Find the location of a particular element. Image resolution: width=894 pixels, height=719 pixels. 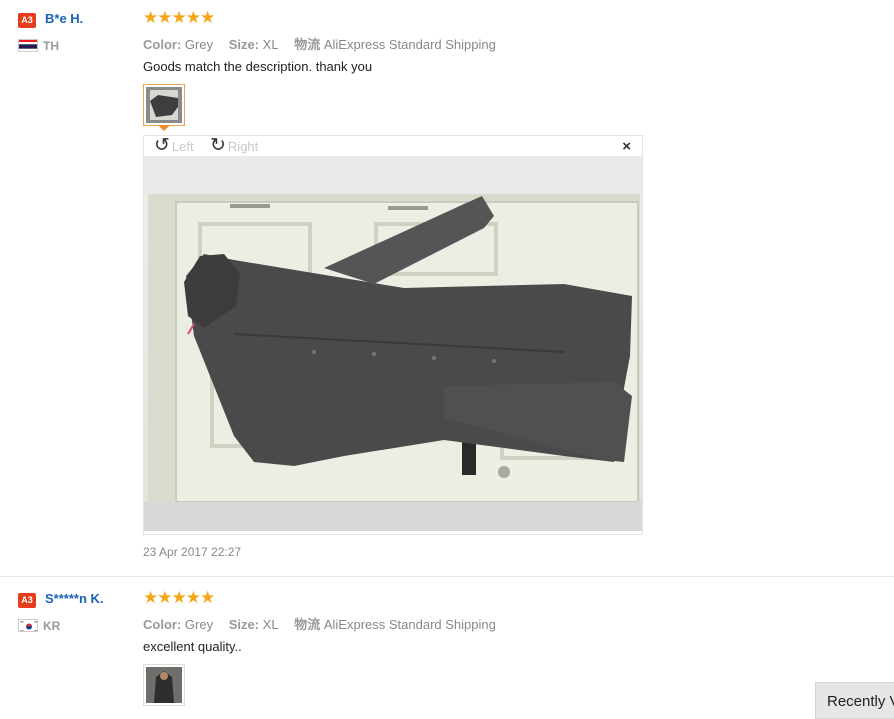

thailand-flag-icon is located at coordinates (28, 45).